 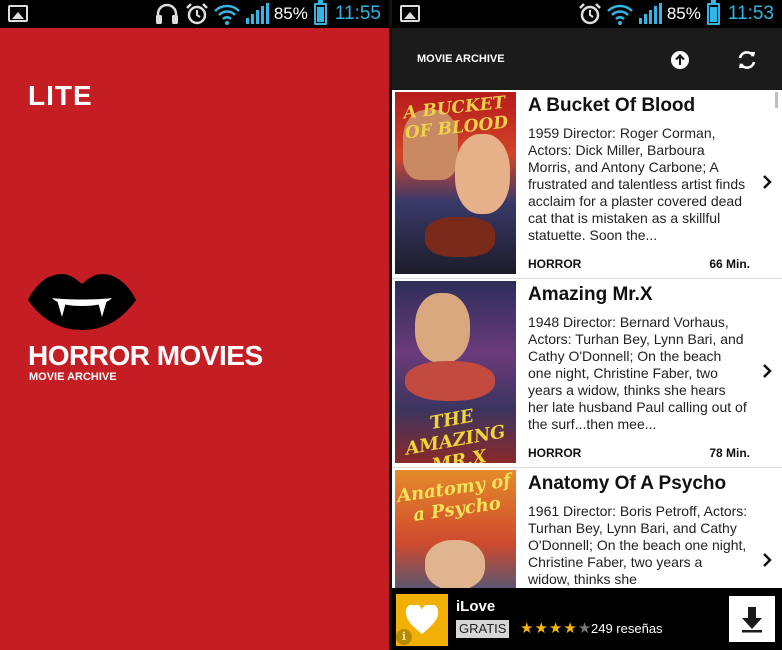 What do you see at coordinates (627, 483) in the screenshot?
I see `movie-title: Anatomy Of A Psycho` at bounding box center [627, 483].